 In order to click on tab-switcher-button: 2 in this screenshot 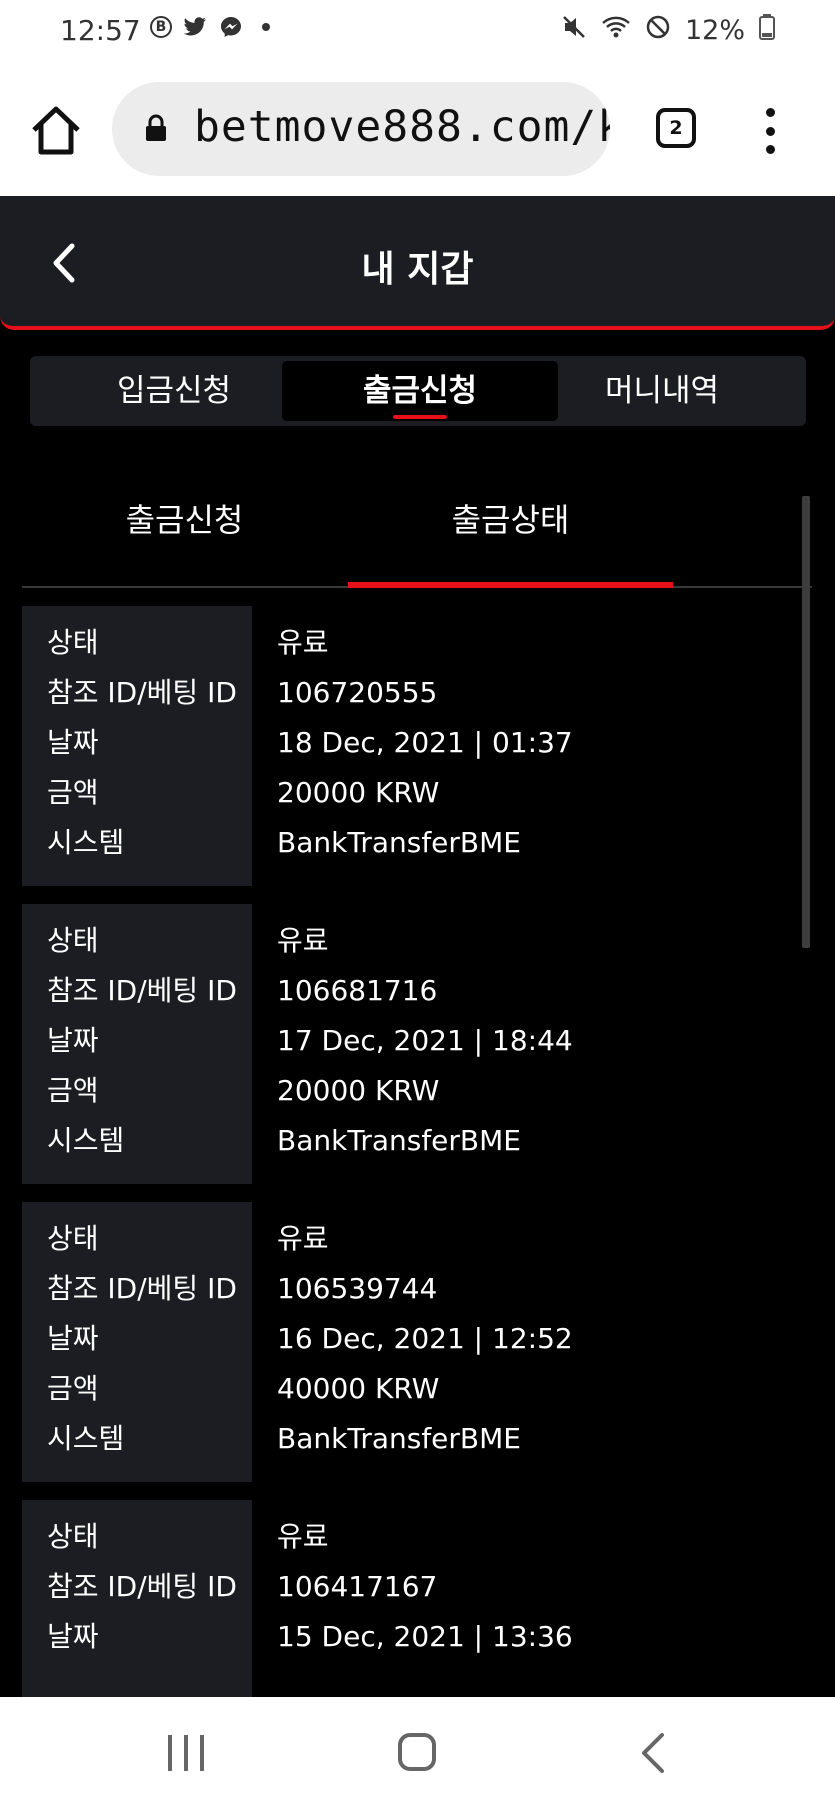, I will do `click(676, 128)`.